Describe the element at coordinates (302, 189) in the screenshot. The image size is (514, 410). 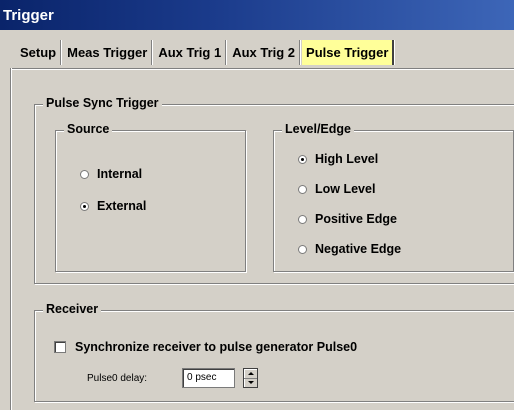
I see `level-low-radio` at that location.